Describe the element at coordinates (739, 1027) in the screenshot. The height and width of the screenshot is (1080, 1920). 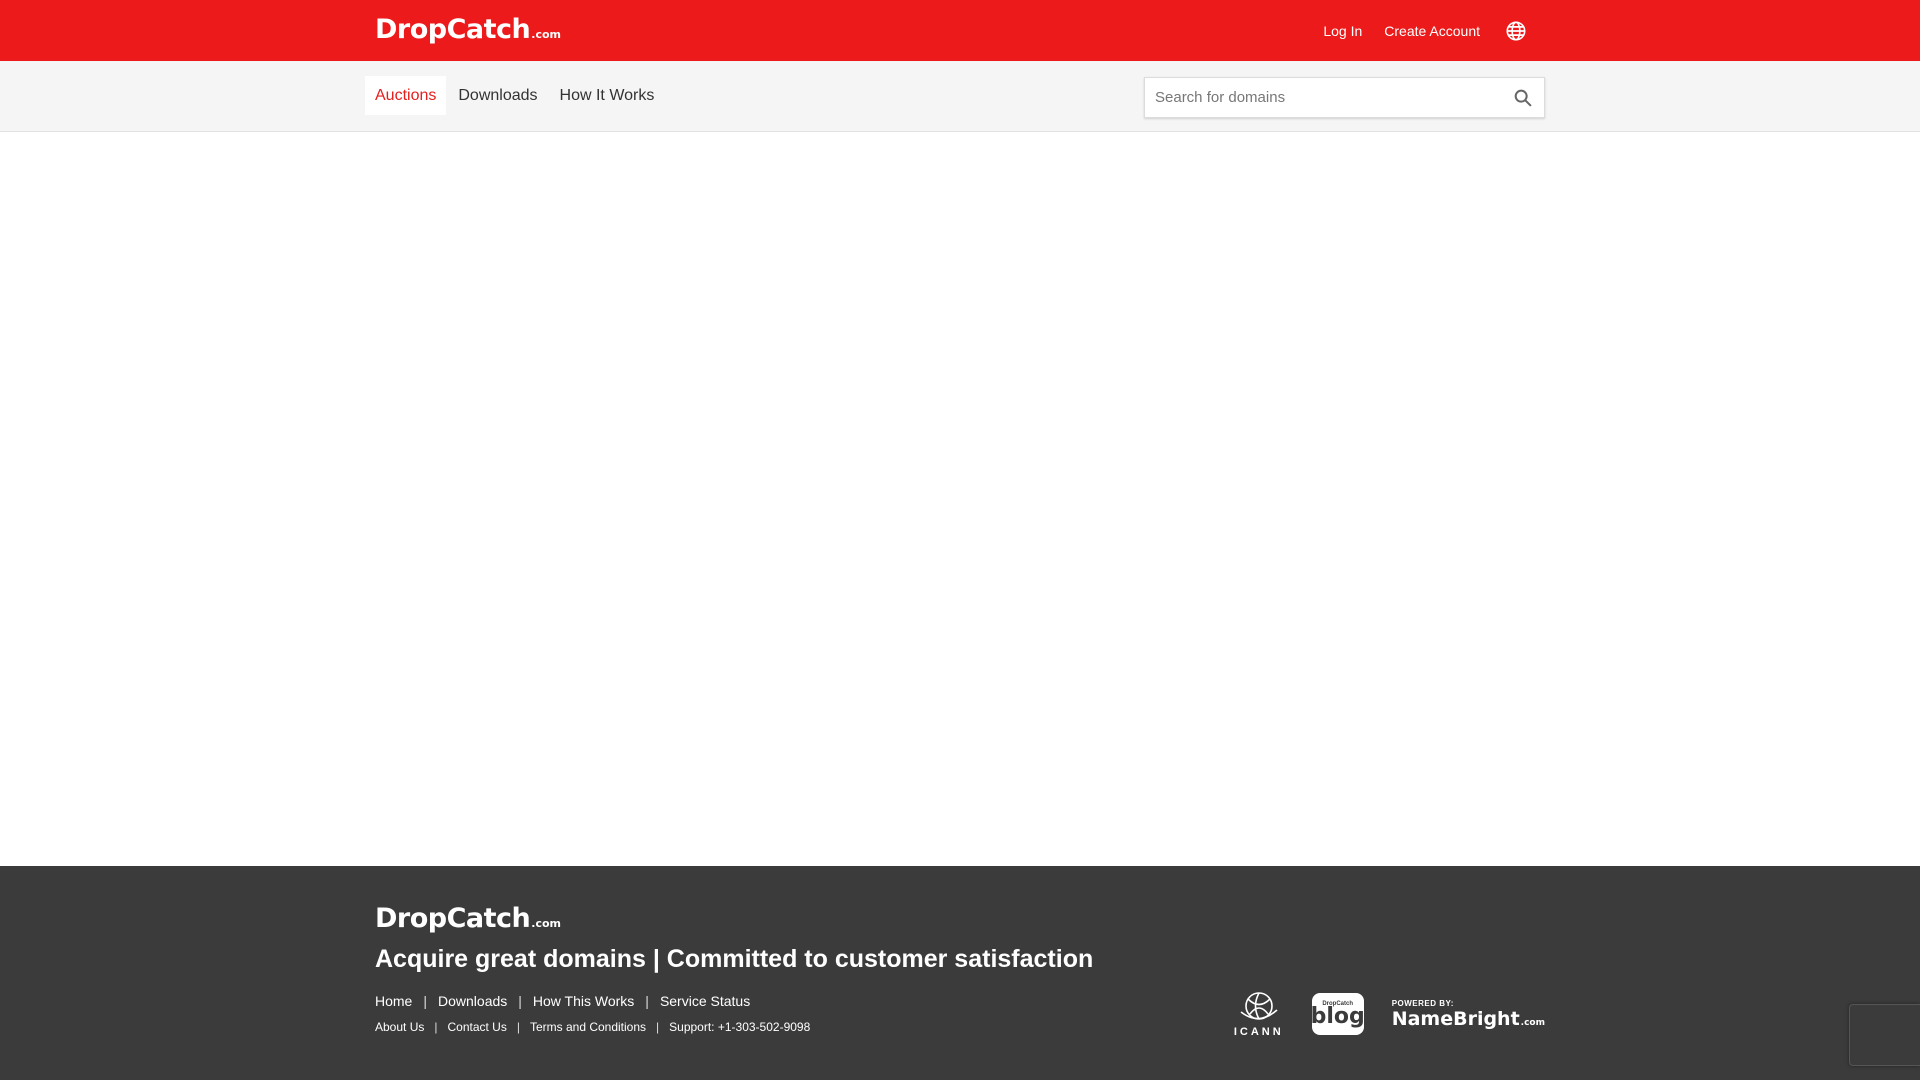
I see `footer-support-phone: Support: +1-303-502-9098` at that location.